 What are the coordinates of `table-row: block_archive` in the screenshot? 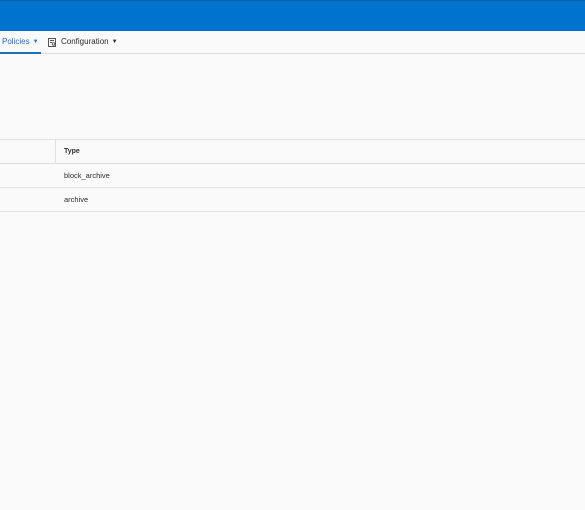 It's located at (292, 176).